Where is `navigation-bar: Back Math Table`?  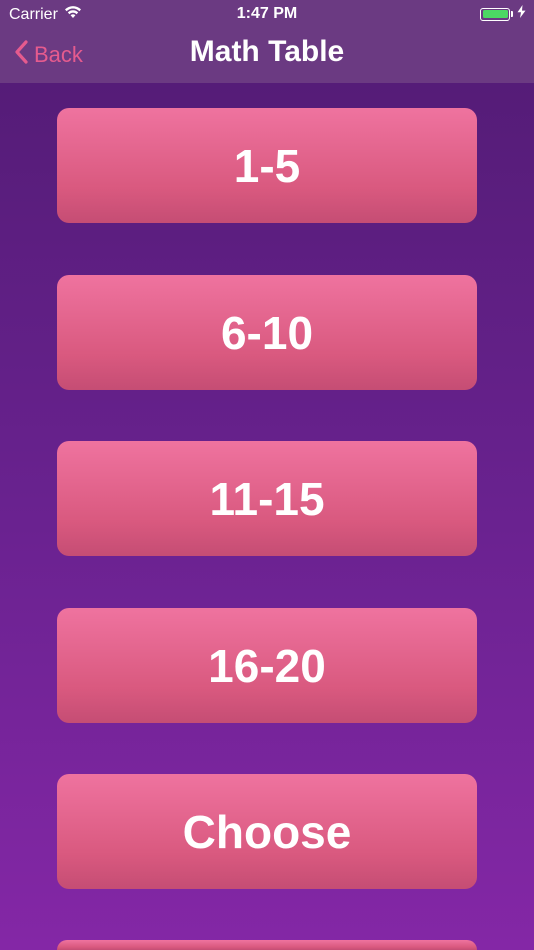 navigation-bar: Back Math Table is located at coordinates (267, 55).